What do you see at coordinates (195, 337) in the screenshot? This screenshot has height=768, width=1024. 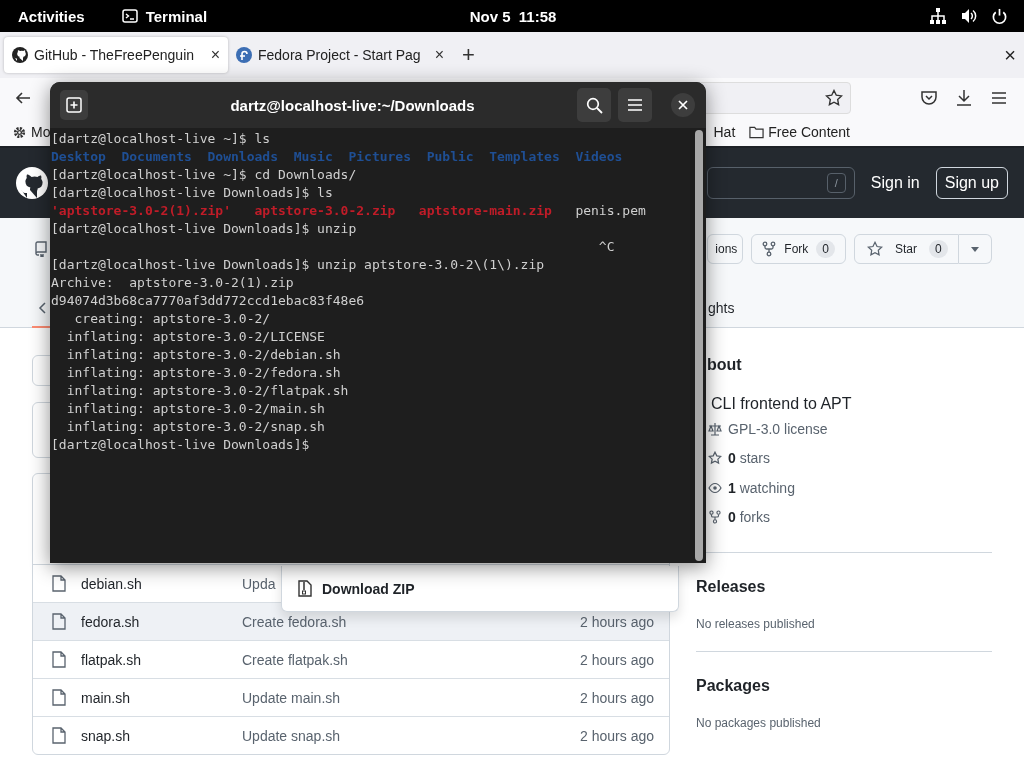 I see `terminal-line: inflating: aptstore-3.0-2/LICENSE` at bounding box center [195, 337].